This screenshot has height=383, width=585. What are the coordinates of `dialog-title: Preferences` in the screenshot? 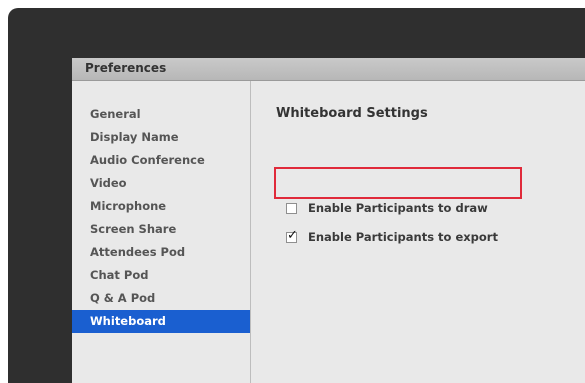 It's located at (126, 68).